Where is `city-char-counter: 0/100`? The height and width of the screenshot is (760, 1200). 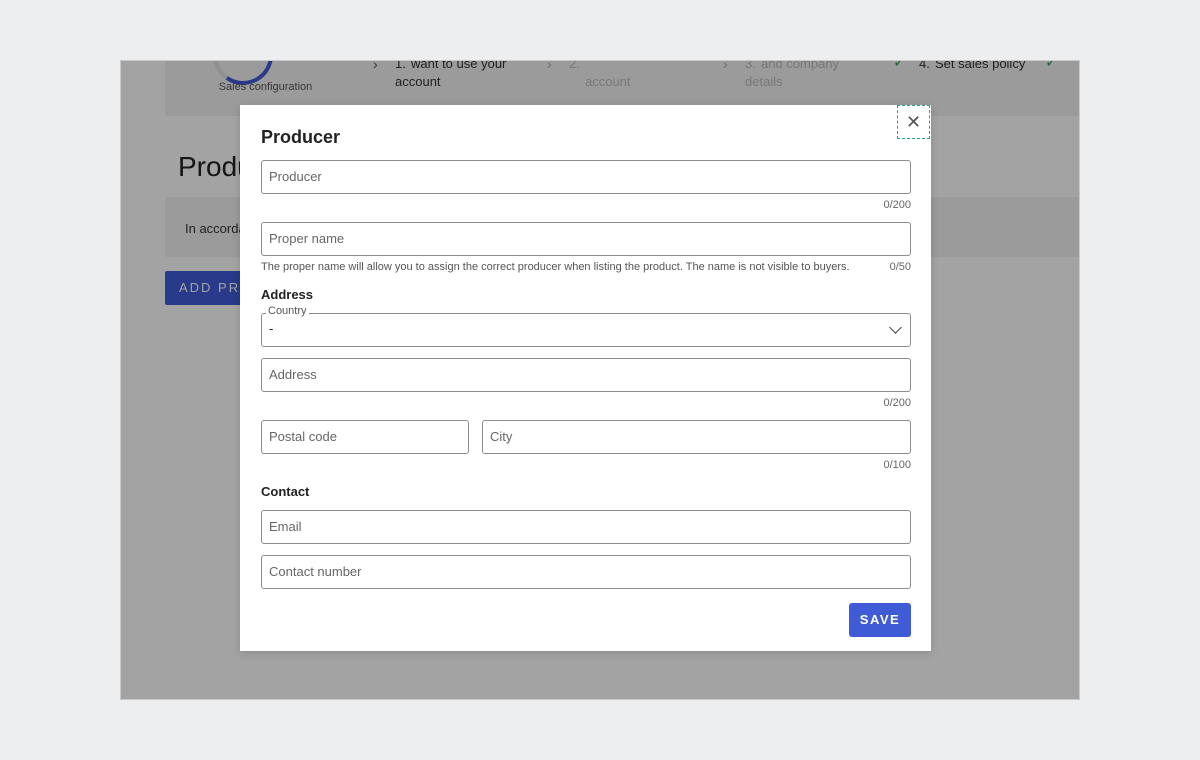
city-char-counter: 0/100 is located at coordinates (897, 465).